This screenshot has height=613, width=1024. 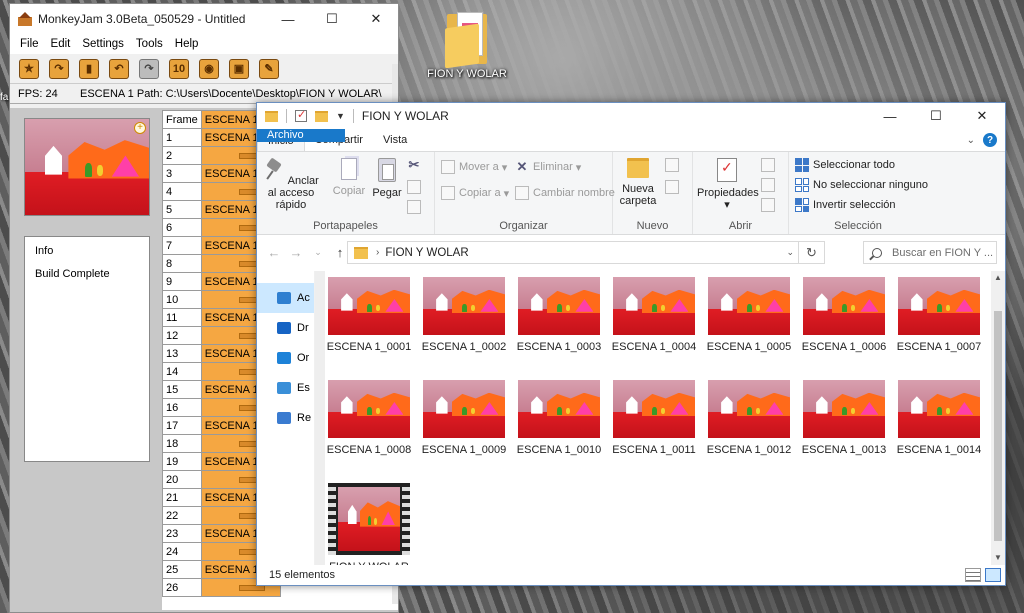 What do you see at coordinates (285, 358) in the screenshot?
I see `nav-item: Or` at bounding box center [285, 358].